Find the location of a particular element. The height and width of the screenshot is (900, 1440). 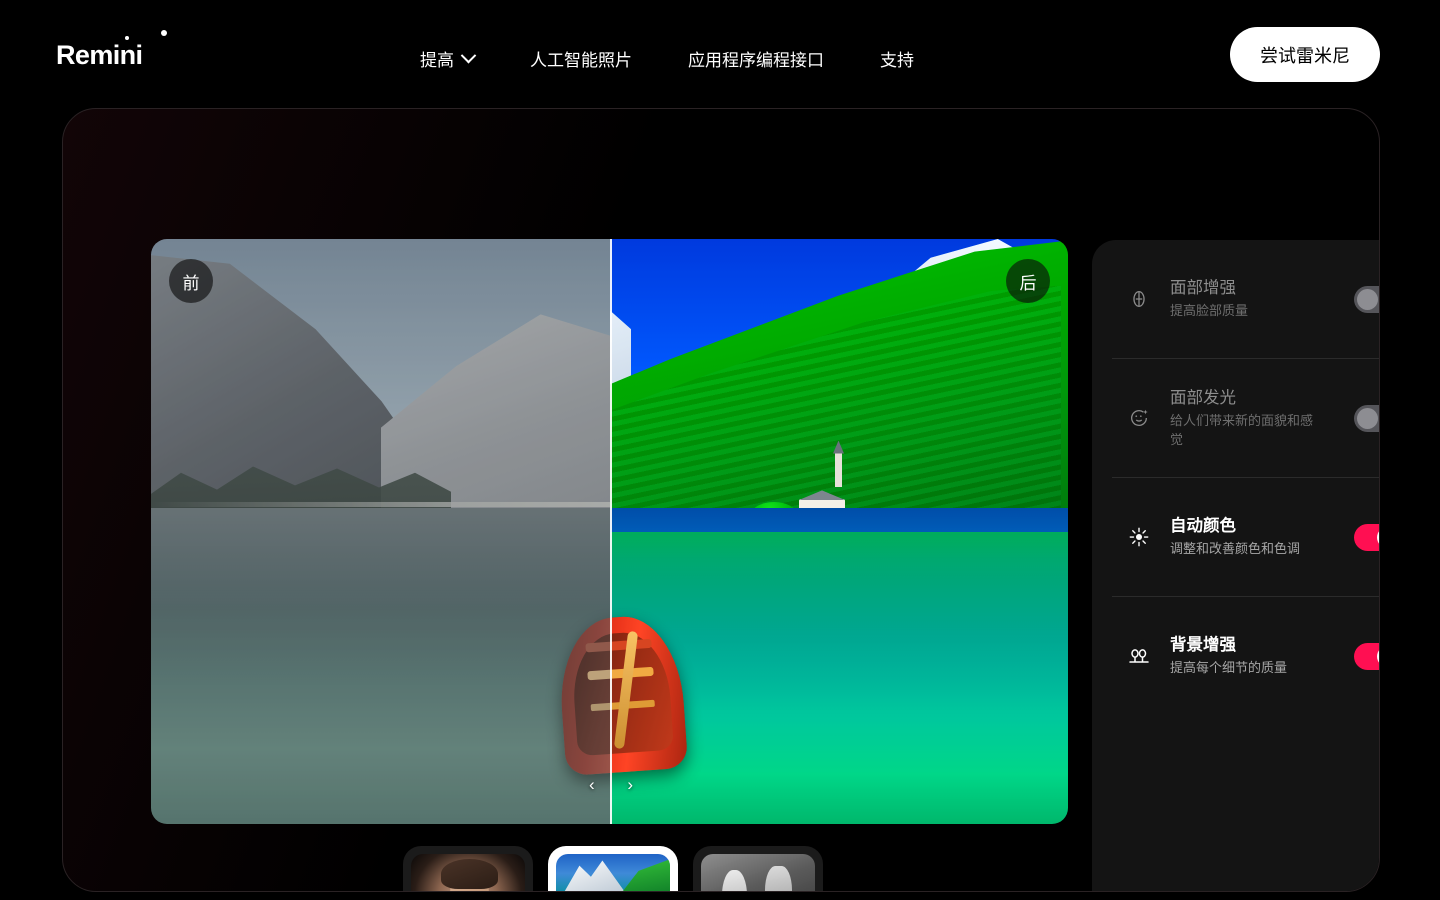

thumb-mountain is located at coordinates (594, 875).